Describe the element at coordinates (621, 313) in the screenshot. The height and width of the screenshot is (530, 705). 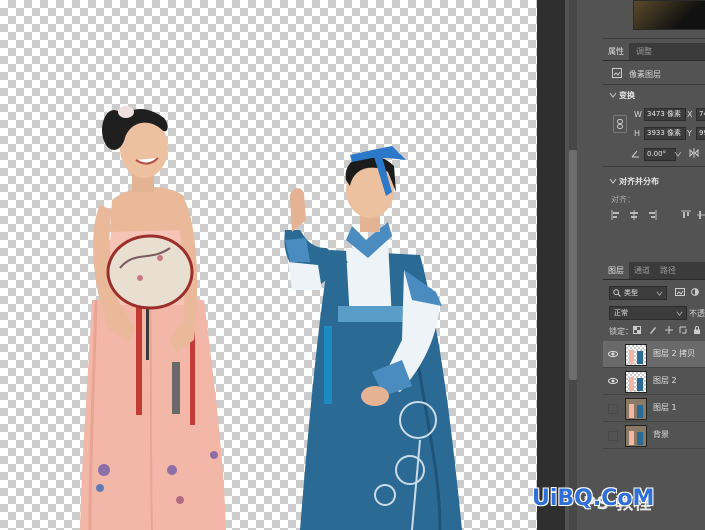
I see `blend-mode-value: 正常` at that location.